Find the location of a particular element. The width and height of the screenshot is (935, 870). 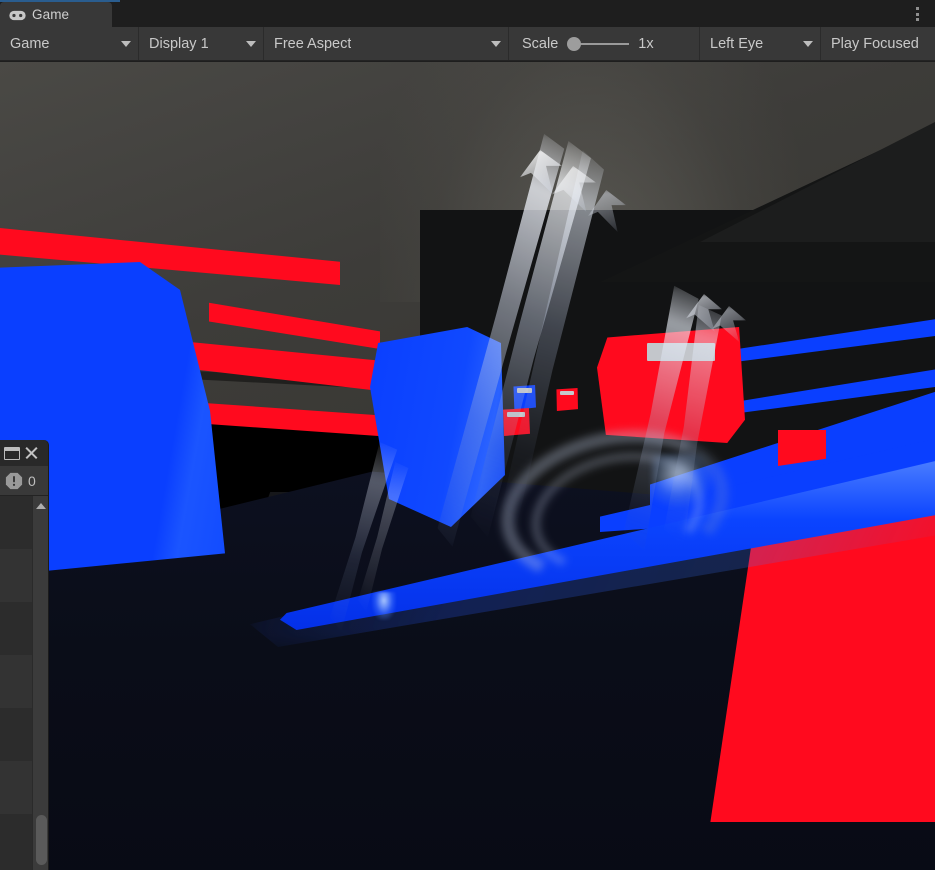

scale-label: Scale is located at coordinates (540, 43).